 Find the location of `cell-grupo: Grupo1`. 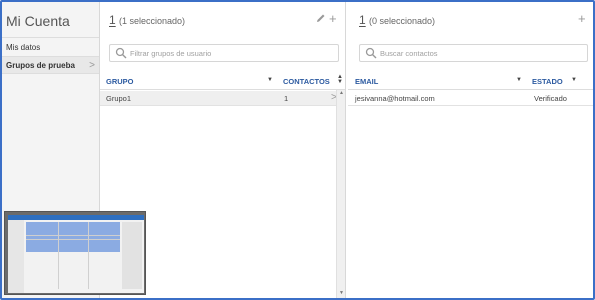

cell-grupo: Grupo1 is located at coordinates (119, 98).